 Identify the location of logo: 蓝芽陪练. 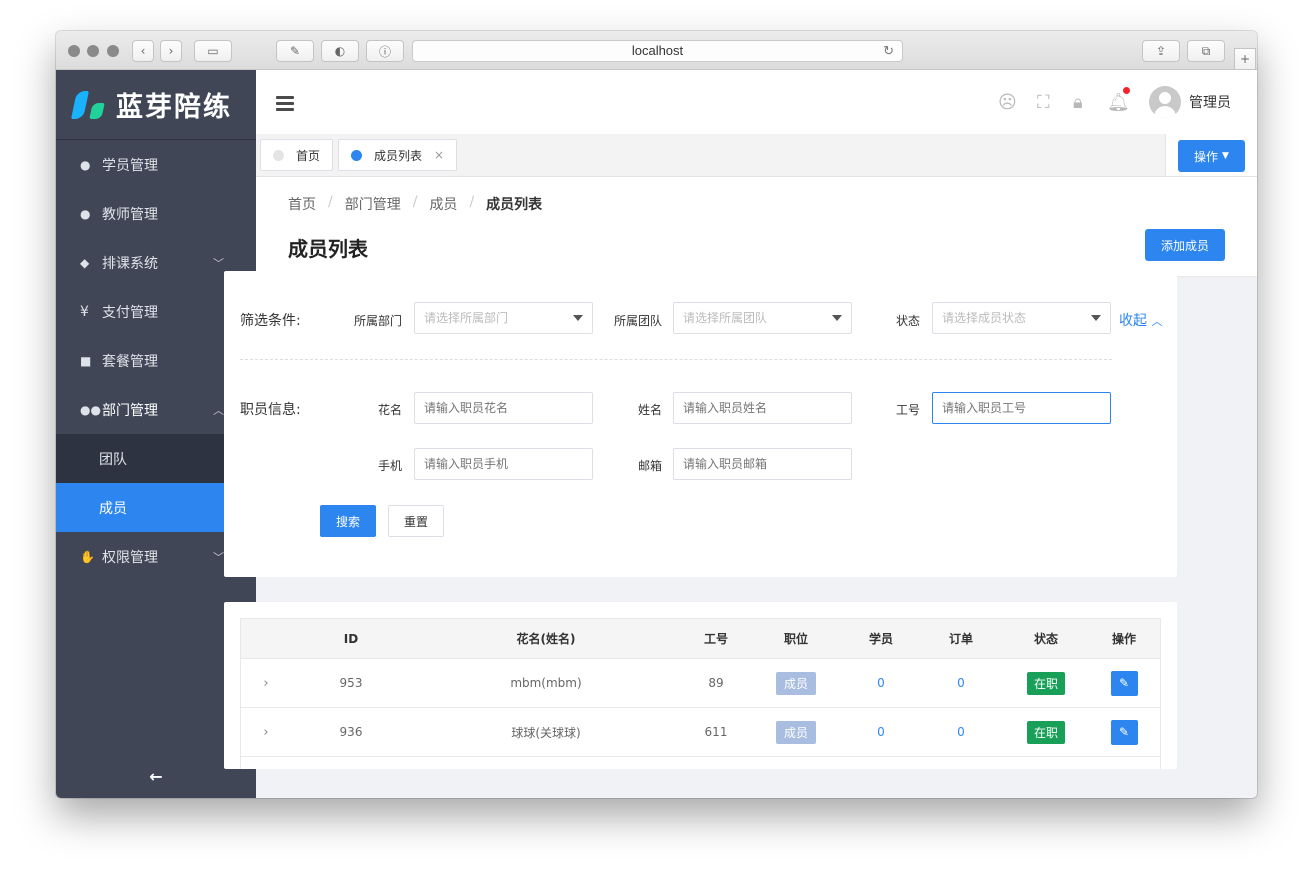
(156, 105).